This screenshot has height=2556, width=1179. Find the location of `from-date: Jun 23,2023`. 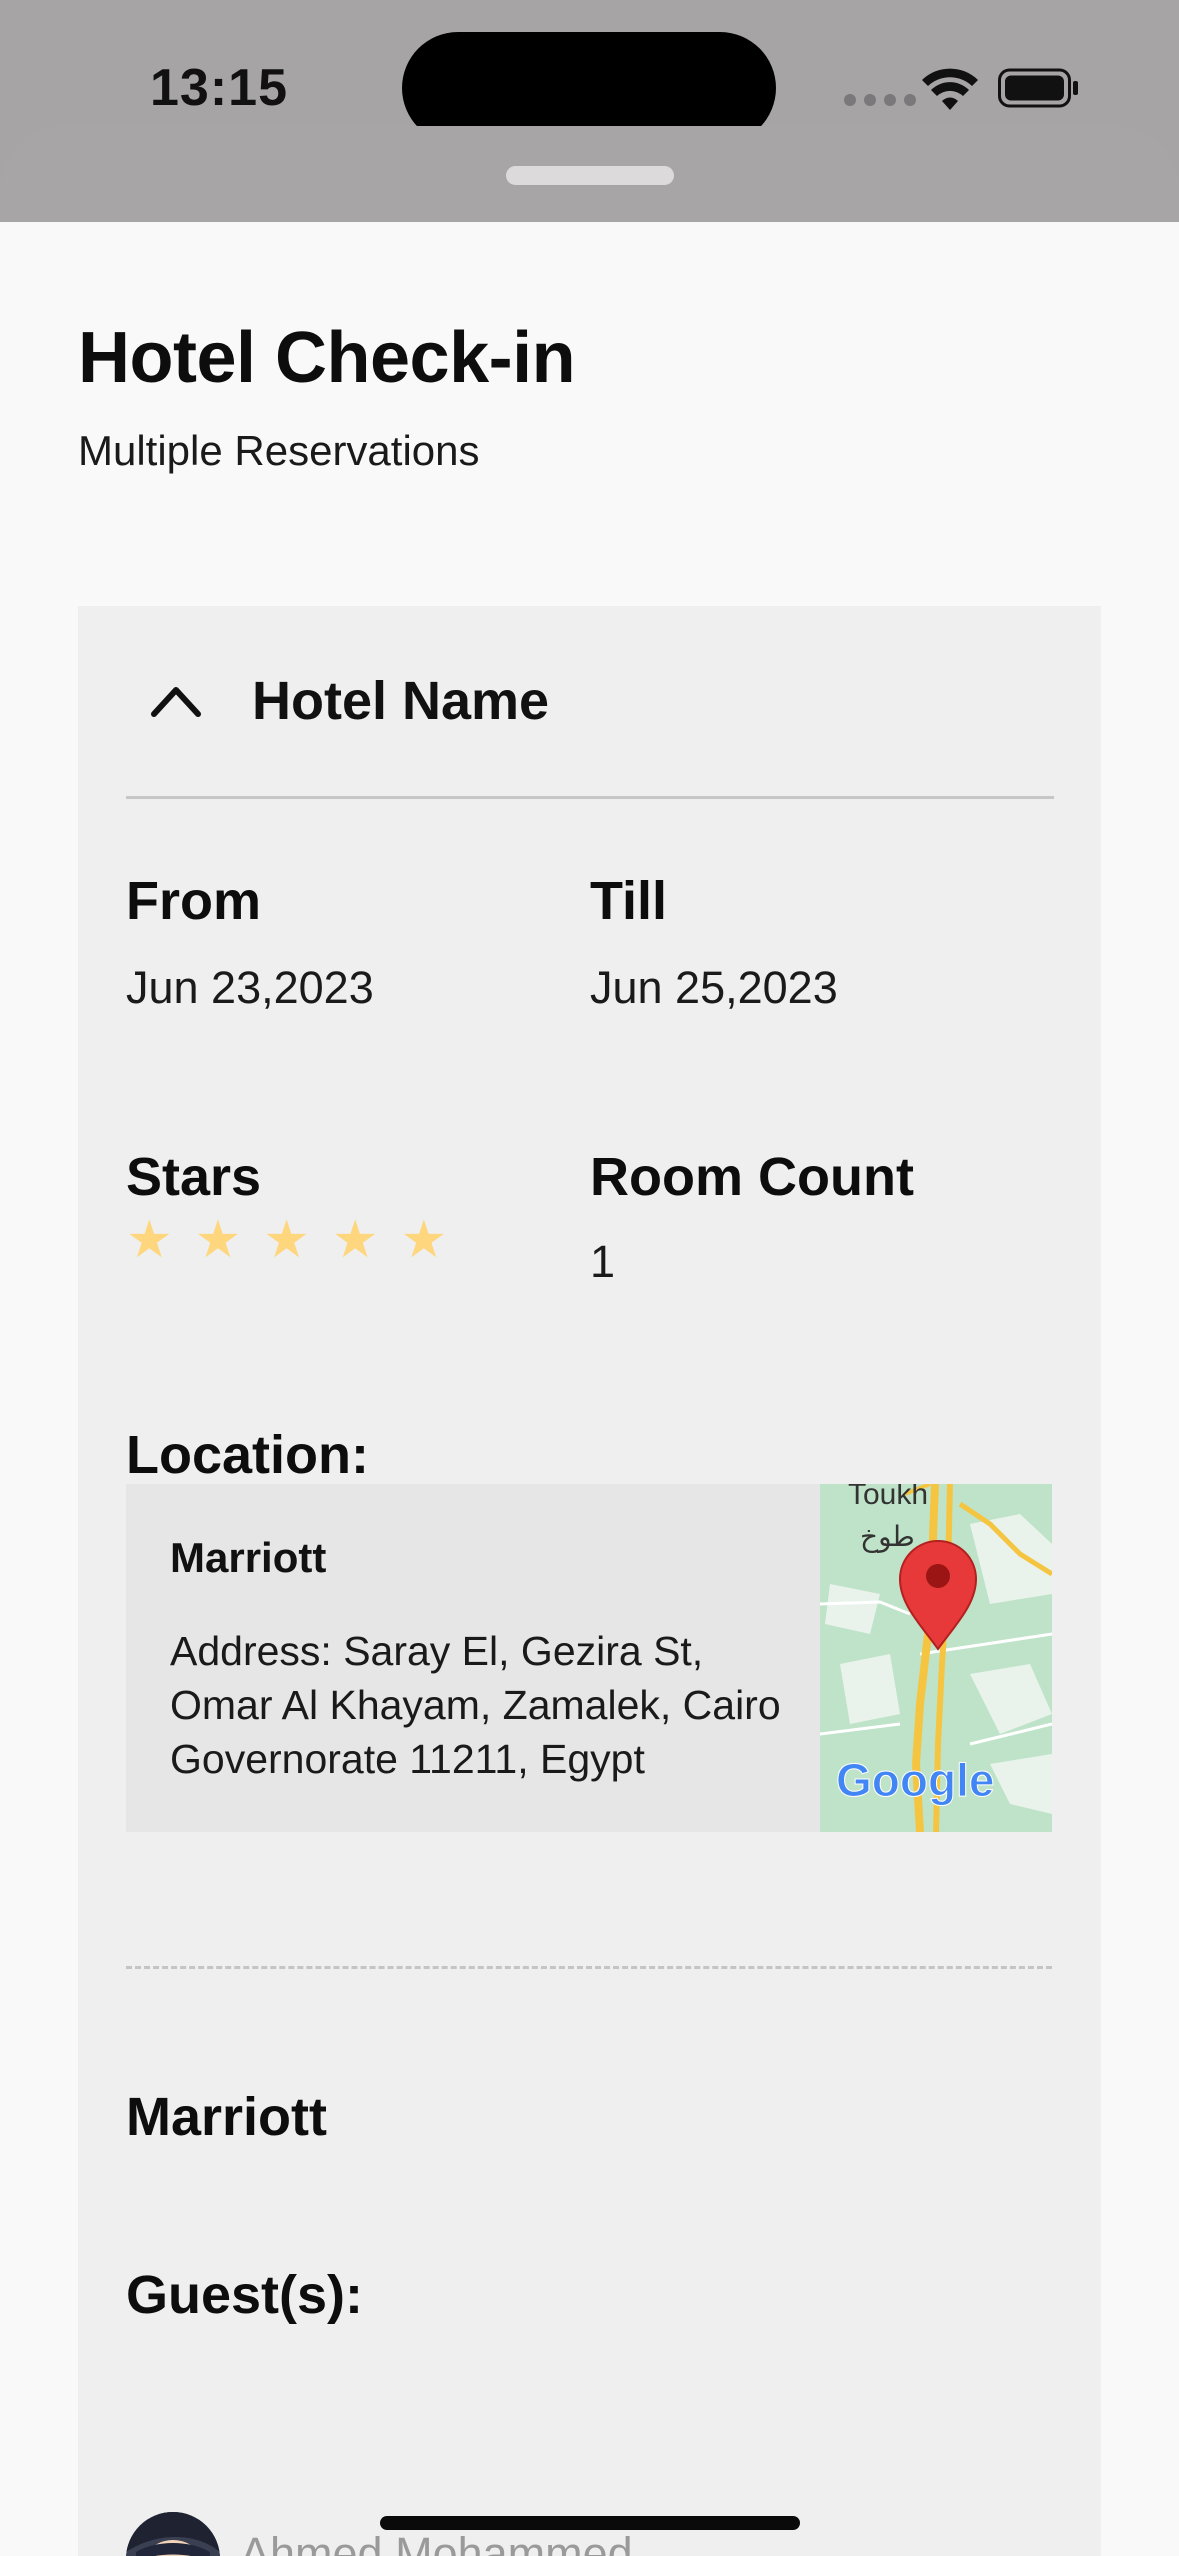

from-date: Jun 23,2023 is located at coordinates (250, 987).